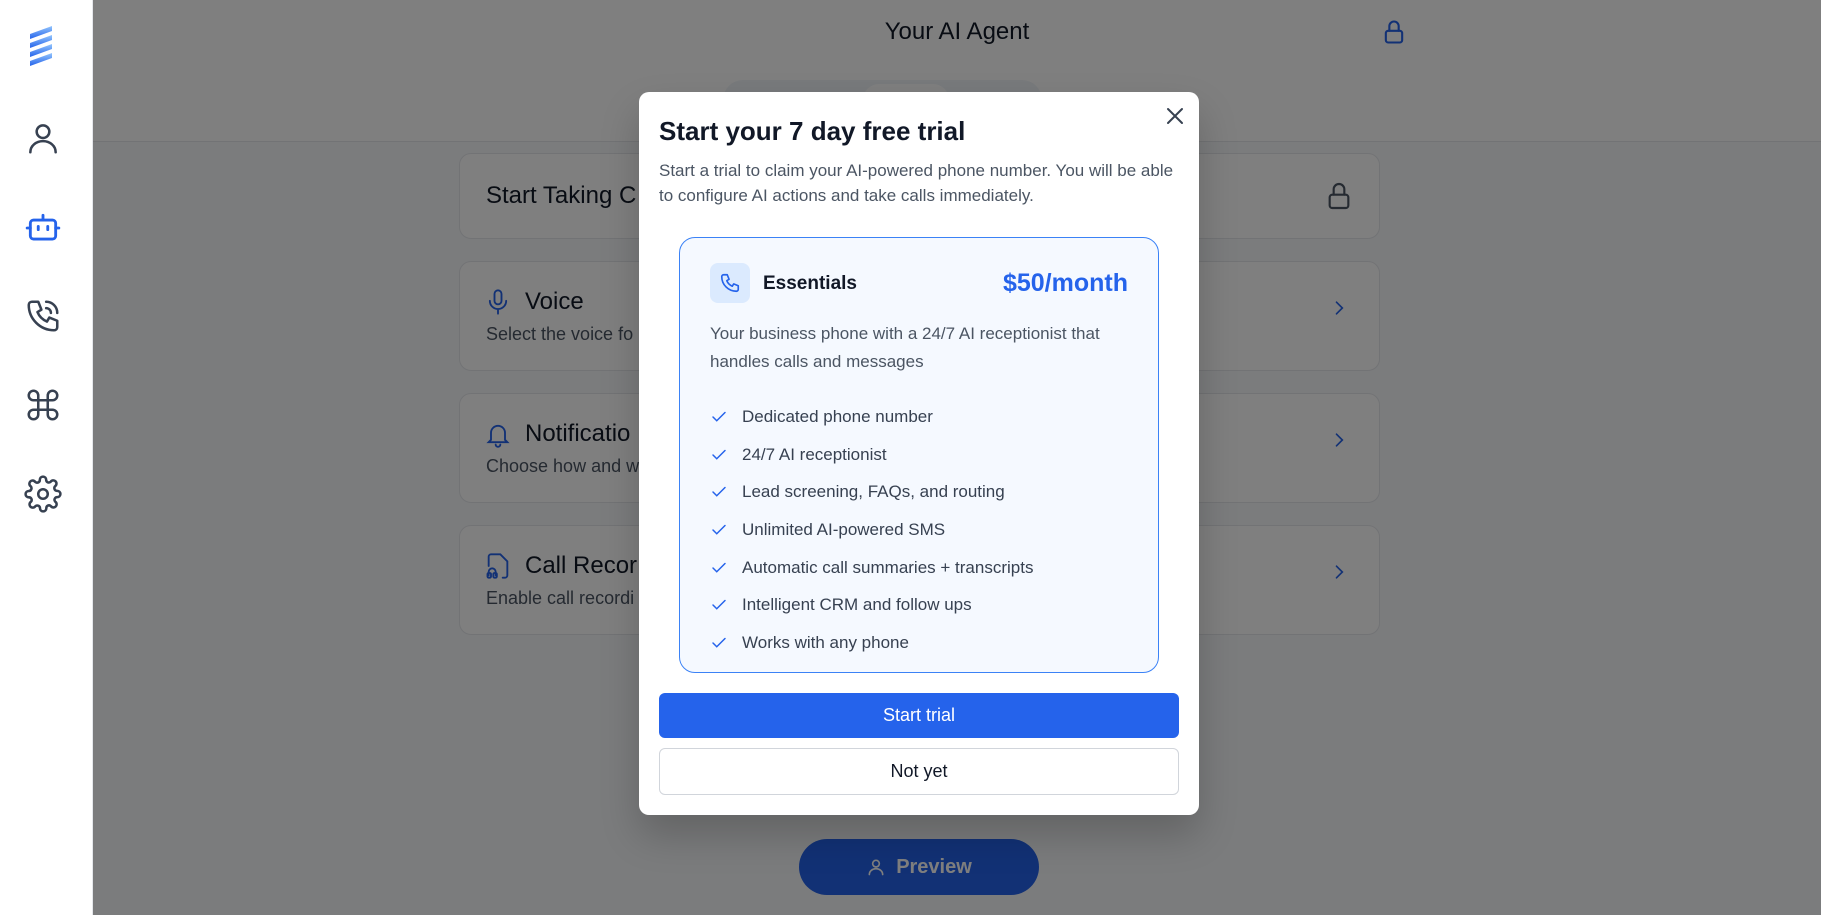  I want to click on user-icon, so click(43, 139).